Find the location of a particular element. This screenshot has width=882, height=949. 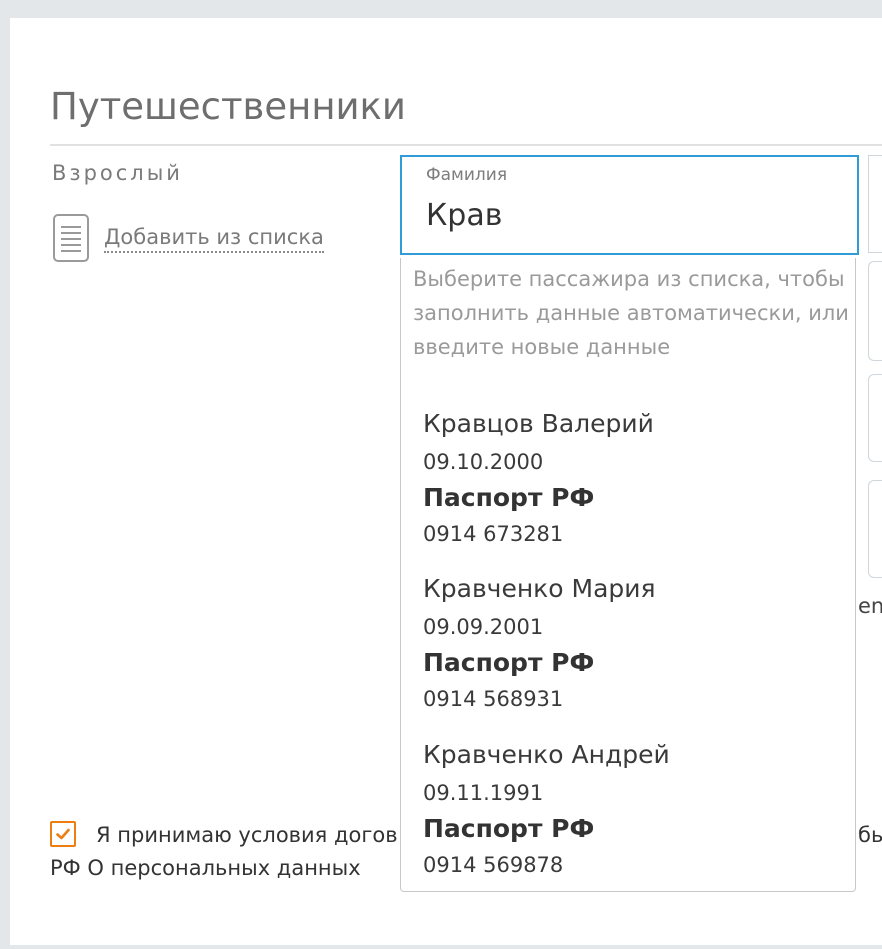

surname-label: Фамилия is located at coordinates (467, 175).